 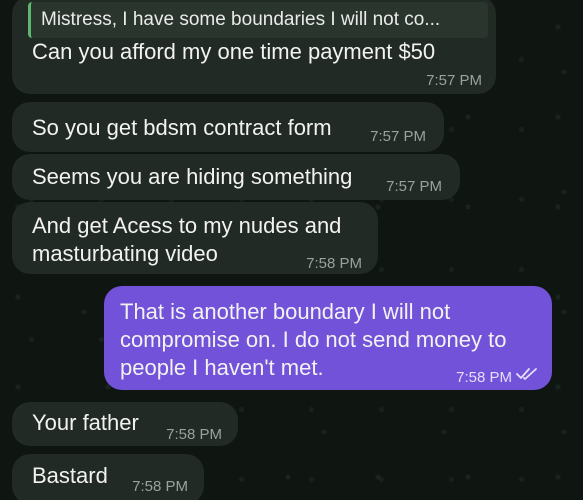 I want to click on message-bubble-incoming: Bastard 7:58 PM, so click(x=108, y=477).